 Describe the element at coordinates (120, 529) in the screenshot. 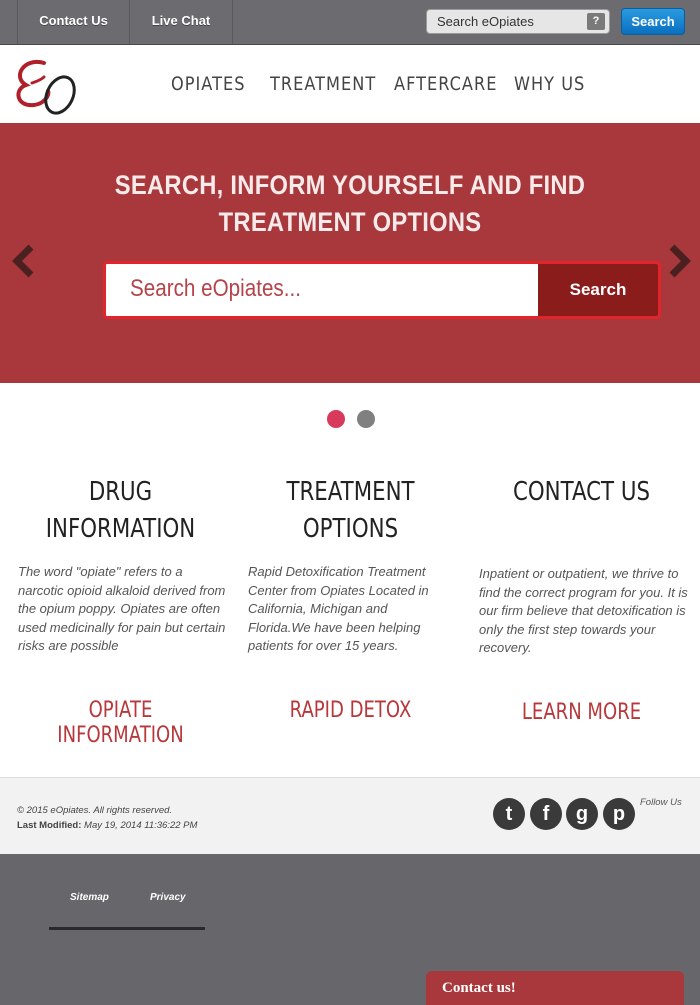

I see `column-title-line2: INFORMATION` at that location.